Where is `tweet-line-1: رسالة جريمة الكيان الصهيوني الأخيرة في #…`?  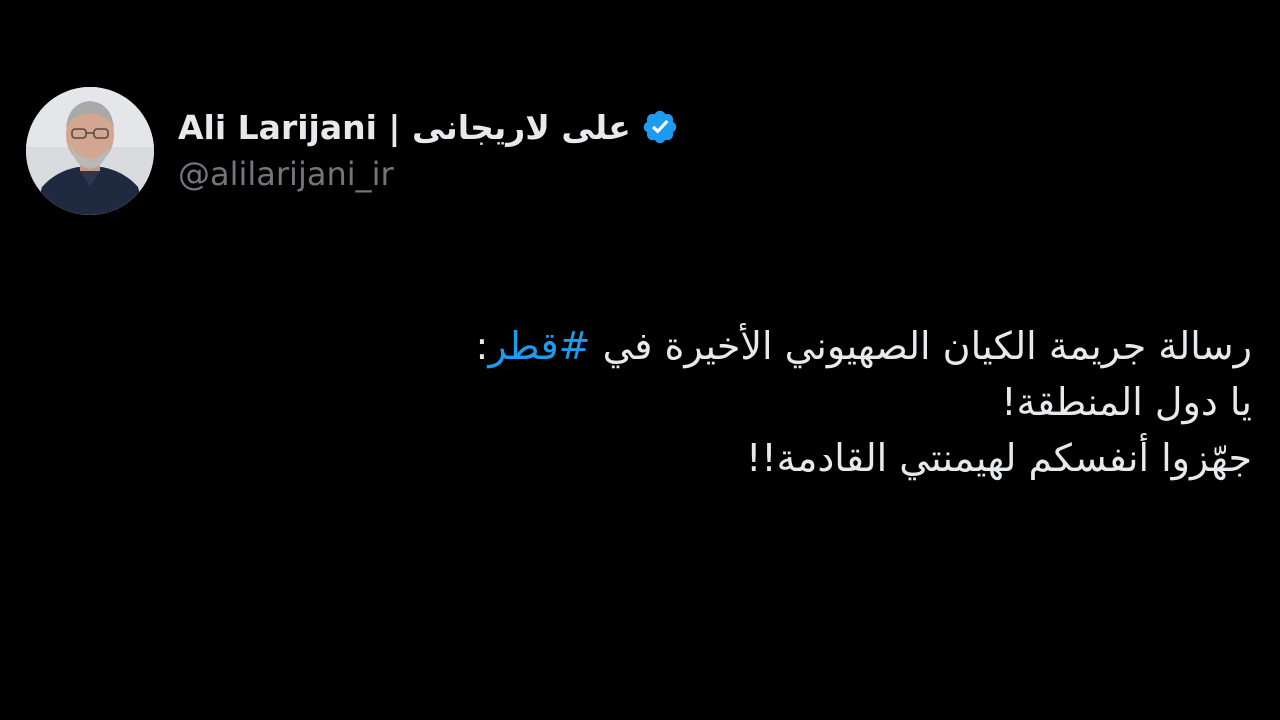
tweet-line-1: رسالة جريمة الكيان الصهيوني الأخيرة في #… is located at coordinates (752, 346).